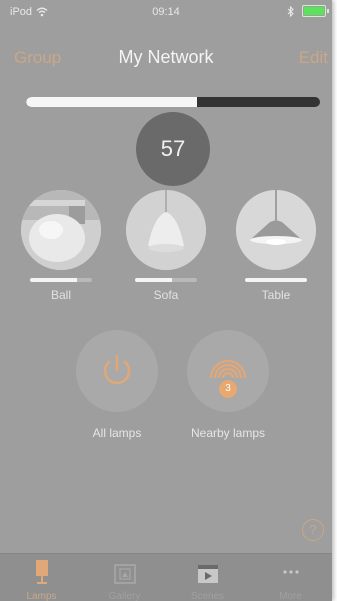  Describe the element at coordinates (41, 572) in the screenshot. I see `lamp-icon` at that location.